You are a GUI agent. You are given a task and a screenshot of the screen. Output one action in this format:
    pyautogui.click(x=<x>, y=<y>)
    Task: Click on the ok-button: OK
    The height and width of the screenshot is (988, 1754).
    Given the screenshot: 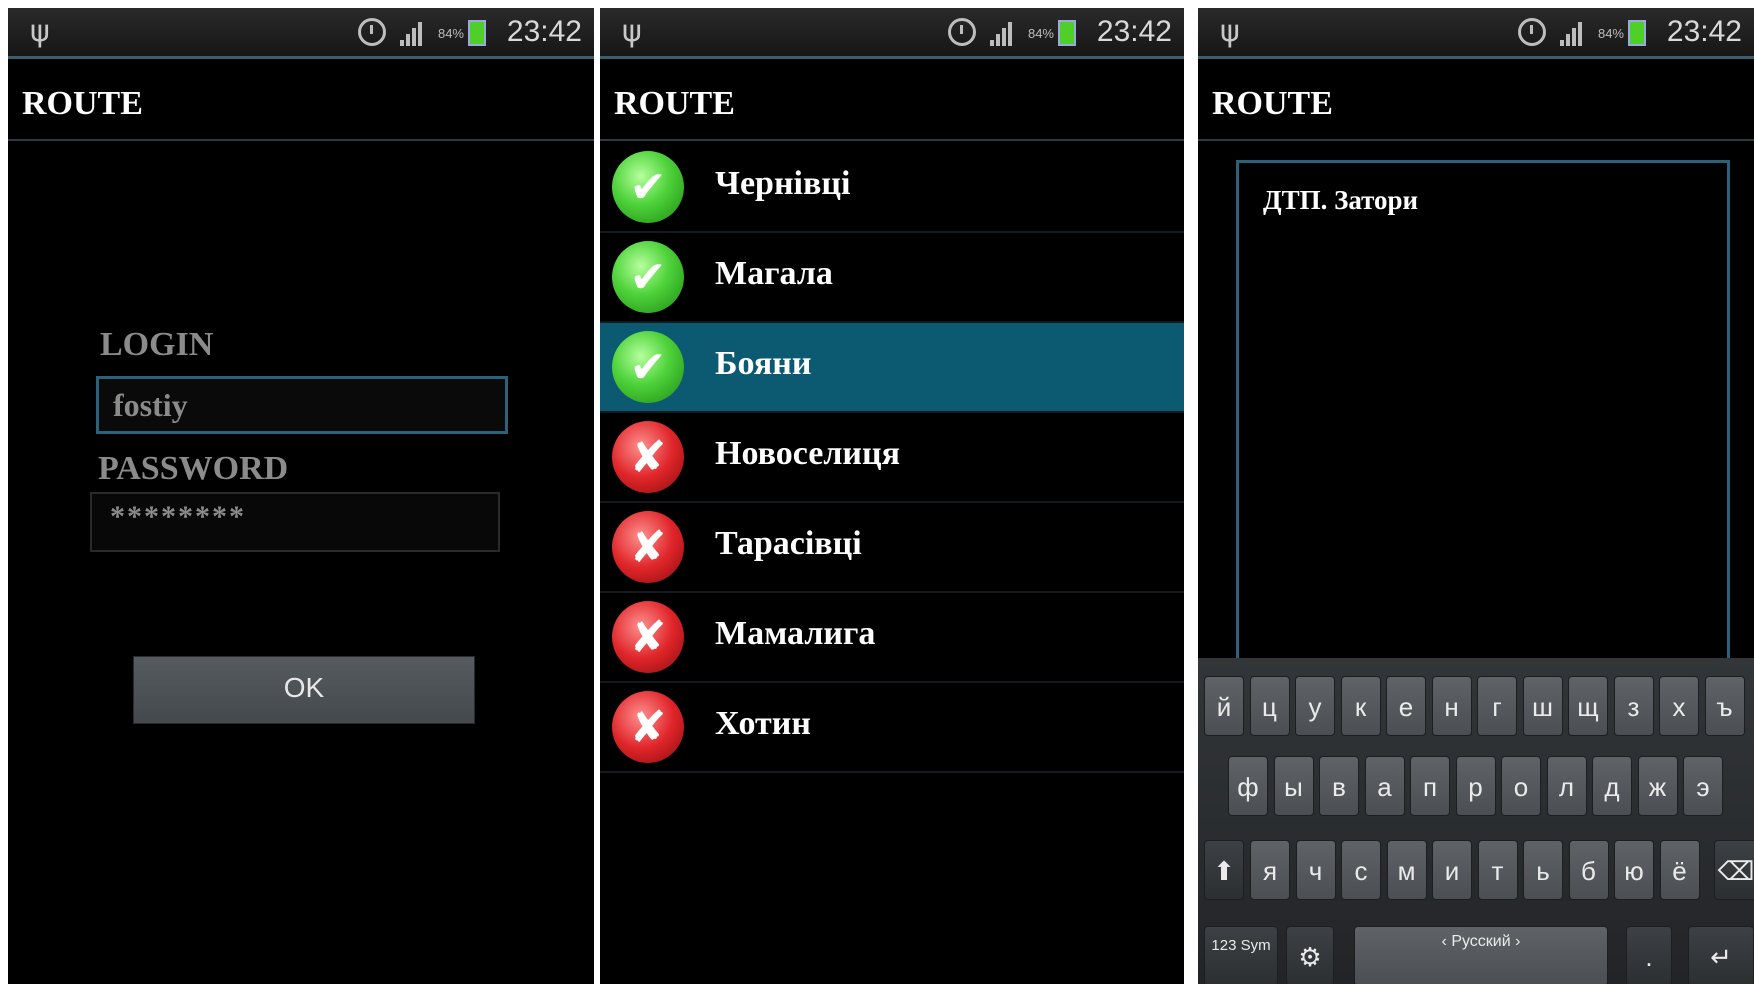 What is the action you would take?
    pyautogui.click(x=304, y=690)
    